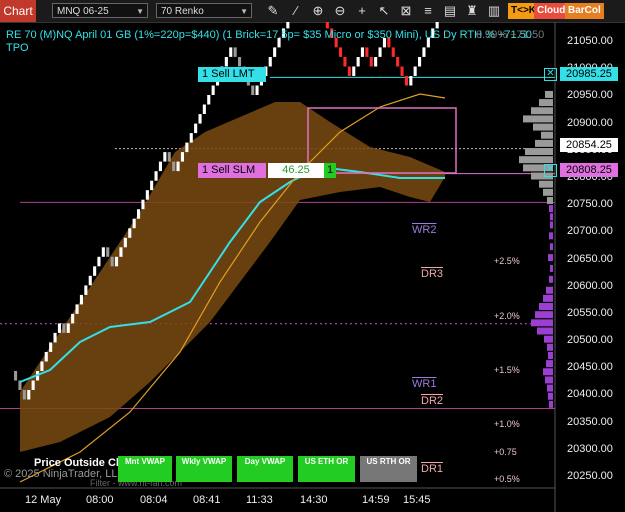  What do you see at coordinates (428, 11) in the screenshot?
I see `properties-icon: ≡` at bounding box center [428, 11].